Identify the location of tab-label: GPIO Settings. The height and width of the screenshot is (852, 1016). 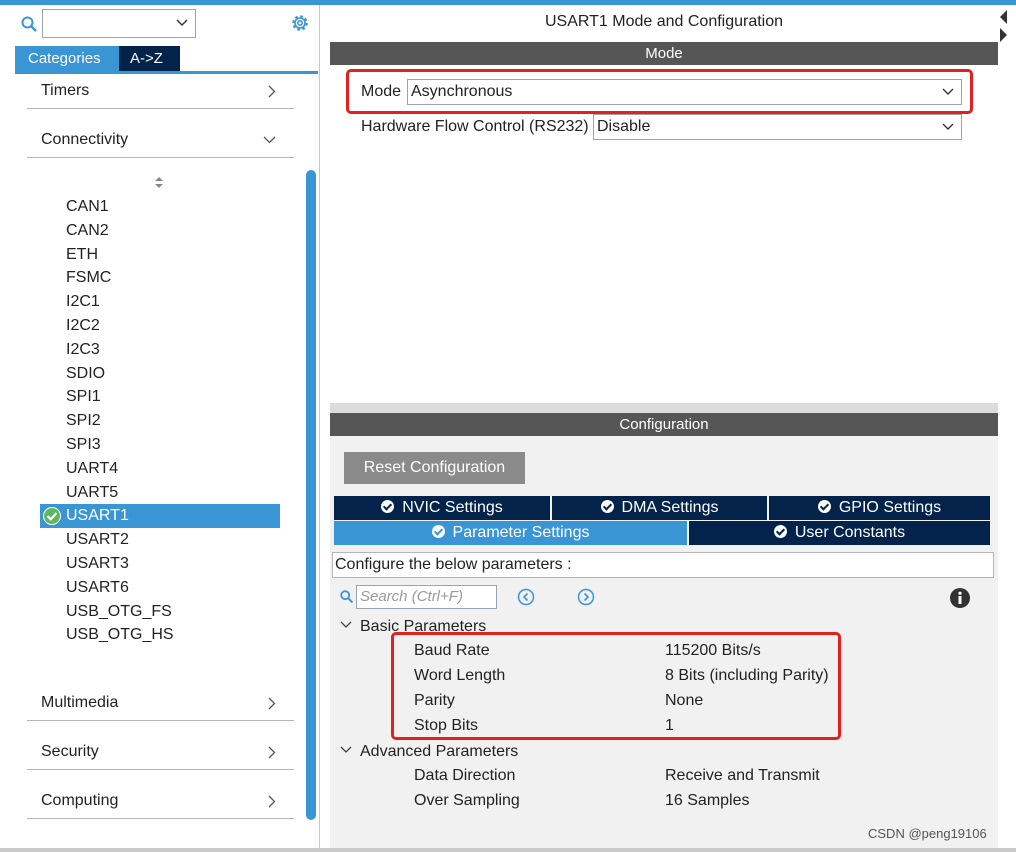
(890, 507).